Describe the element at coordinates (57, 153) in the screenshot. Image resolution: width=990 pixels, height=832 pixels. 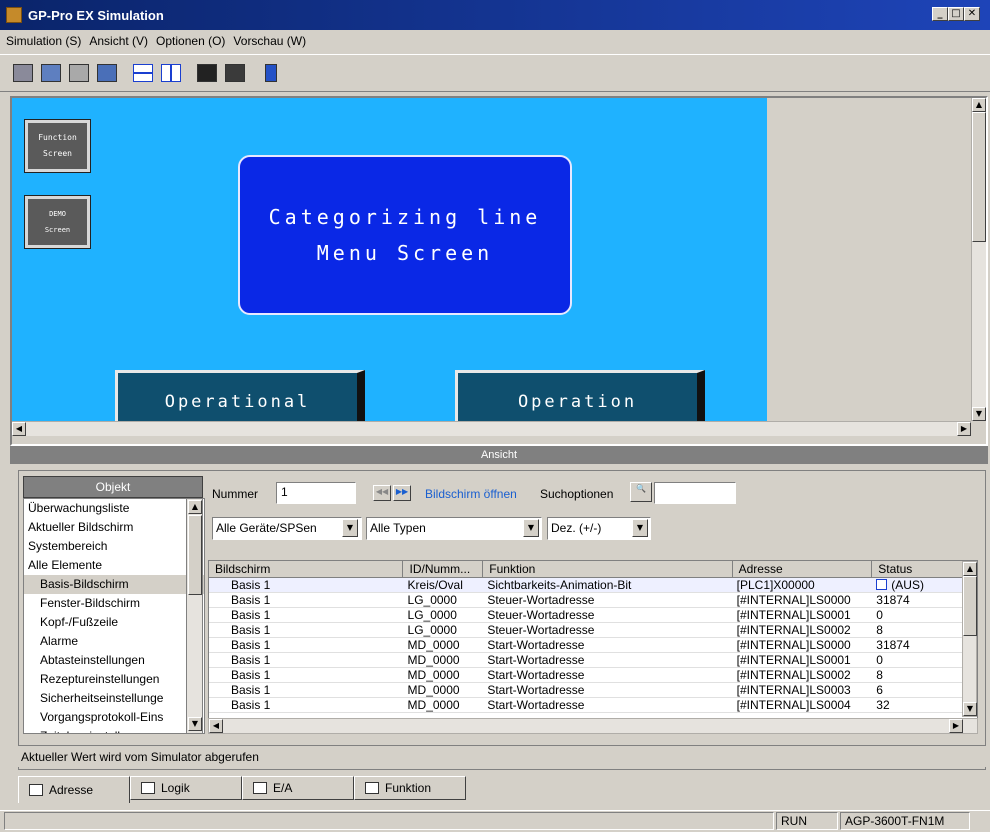
I see `function-btn-line2: Screen` at that location.